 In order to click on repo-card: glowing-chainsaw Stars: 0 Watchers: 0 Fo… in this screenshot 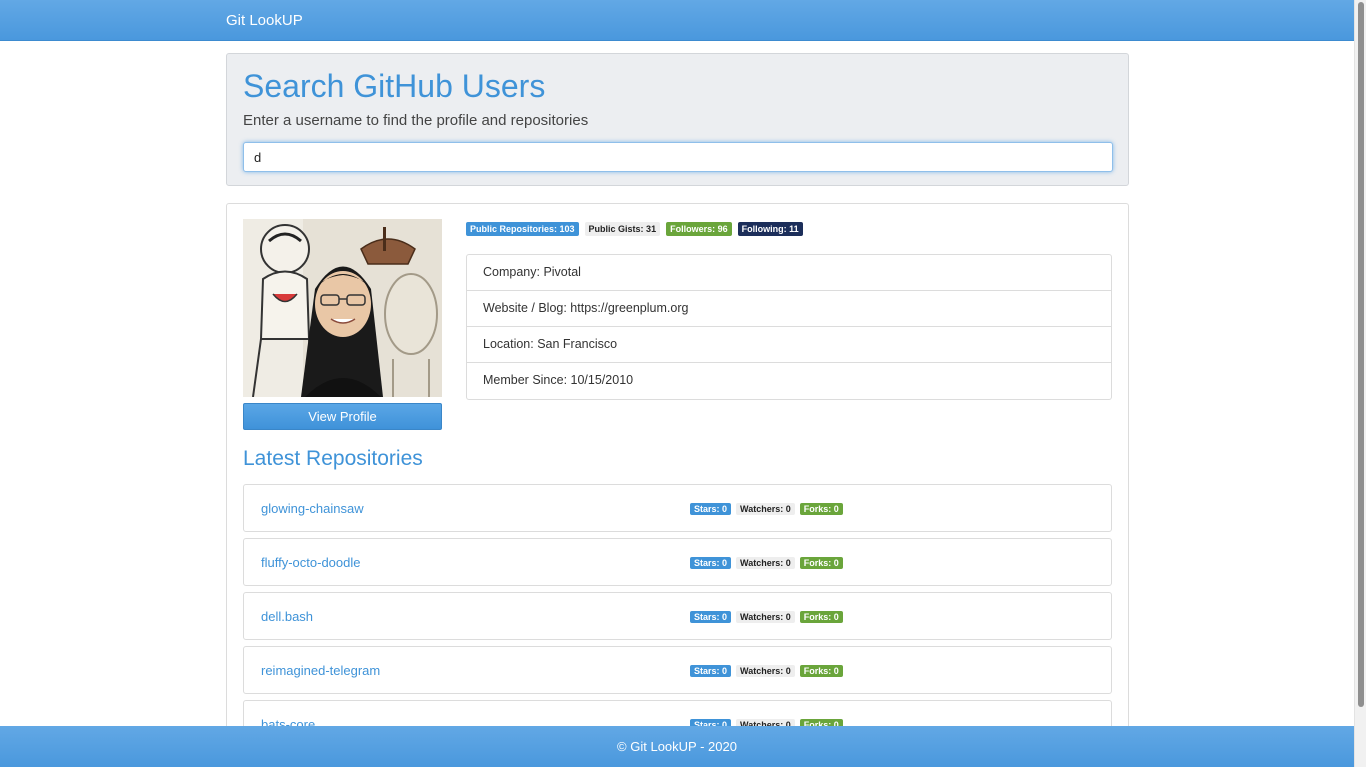, I will do `click(677, 508)`.